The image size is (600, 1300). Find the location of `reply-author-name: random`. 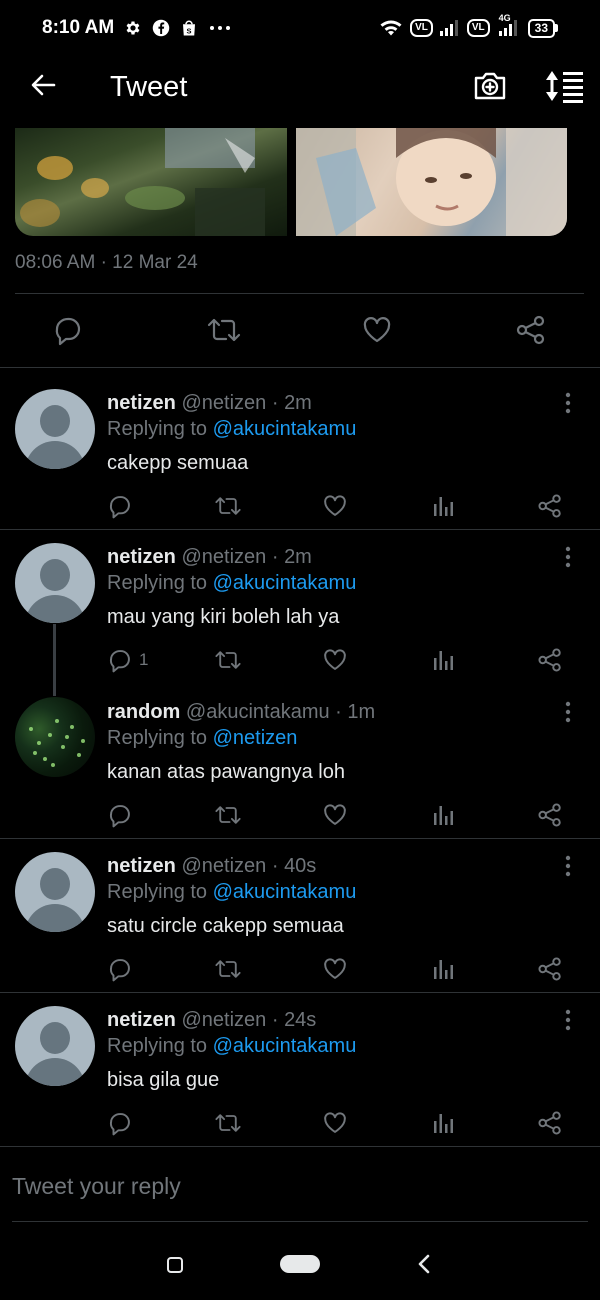

reply-author-name: random is located at coordinates (143, 712).